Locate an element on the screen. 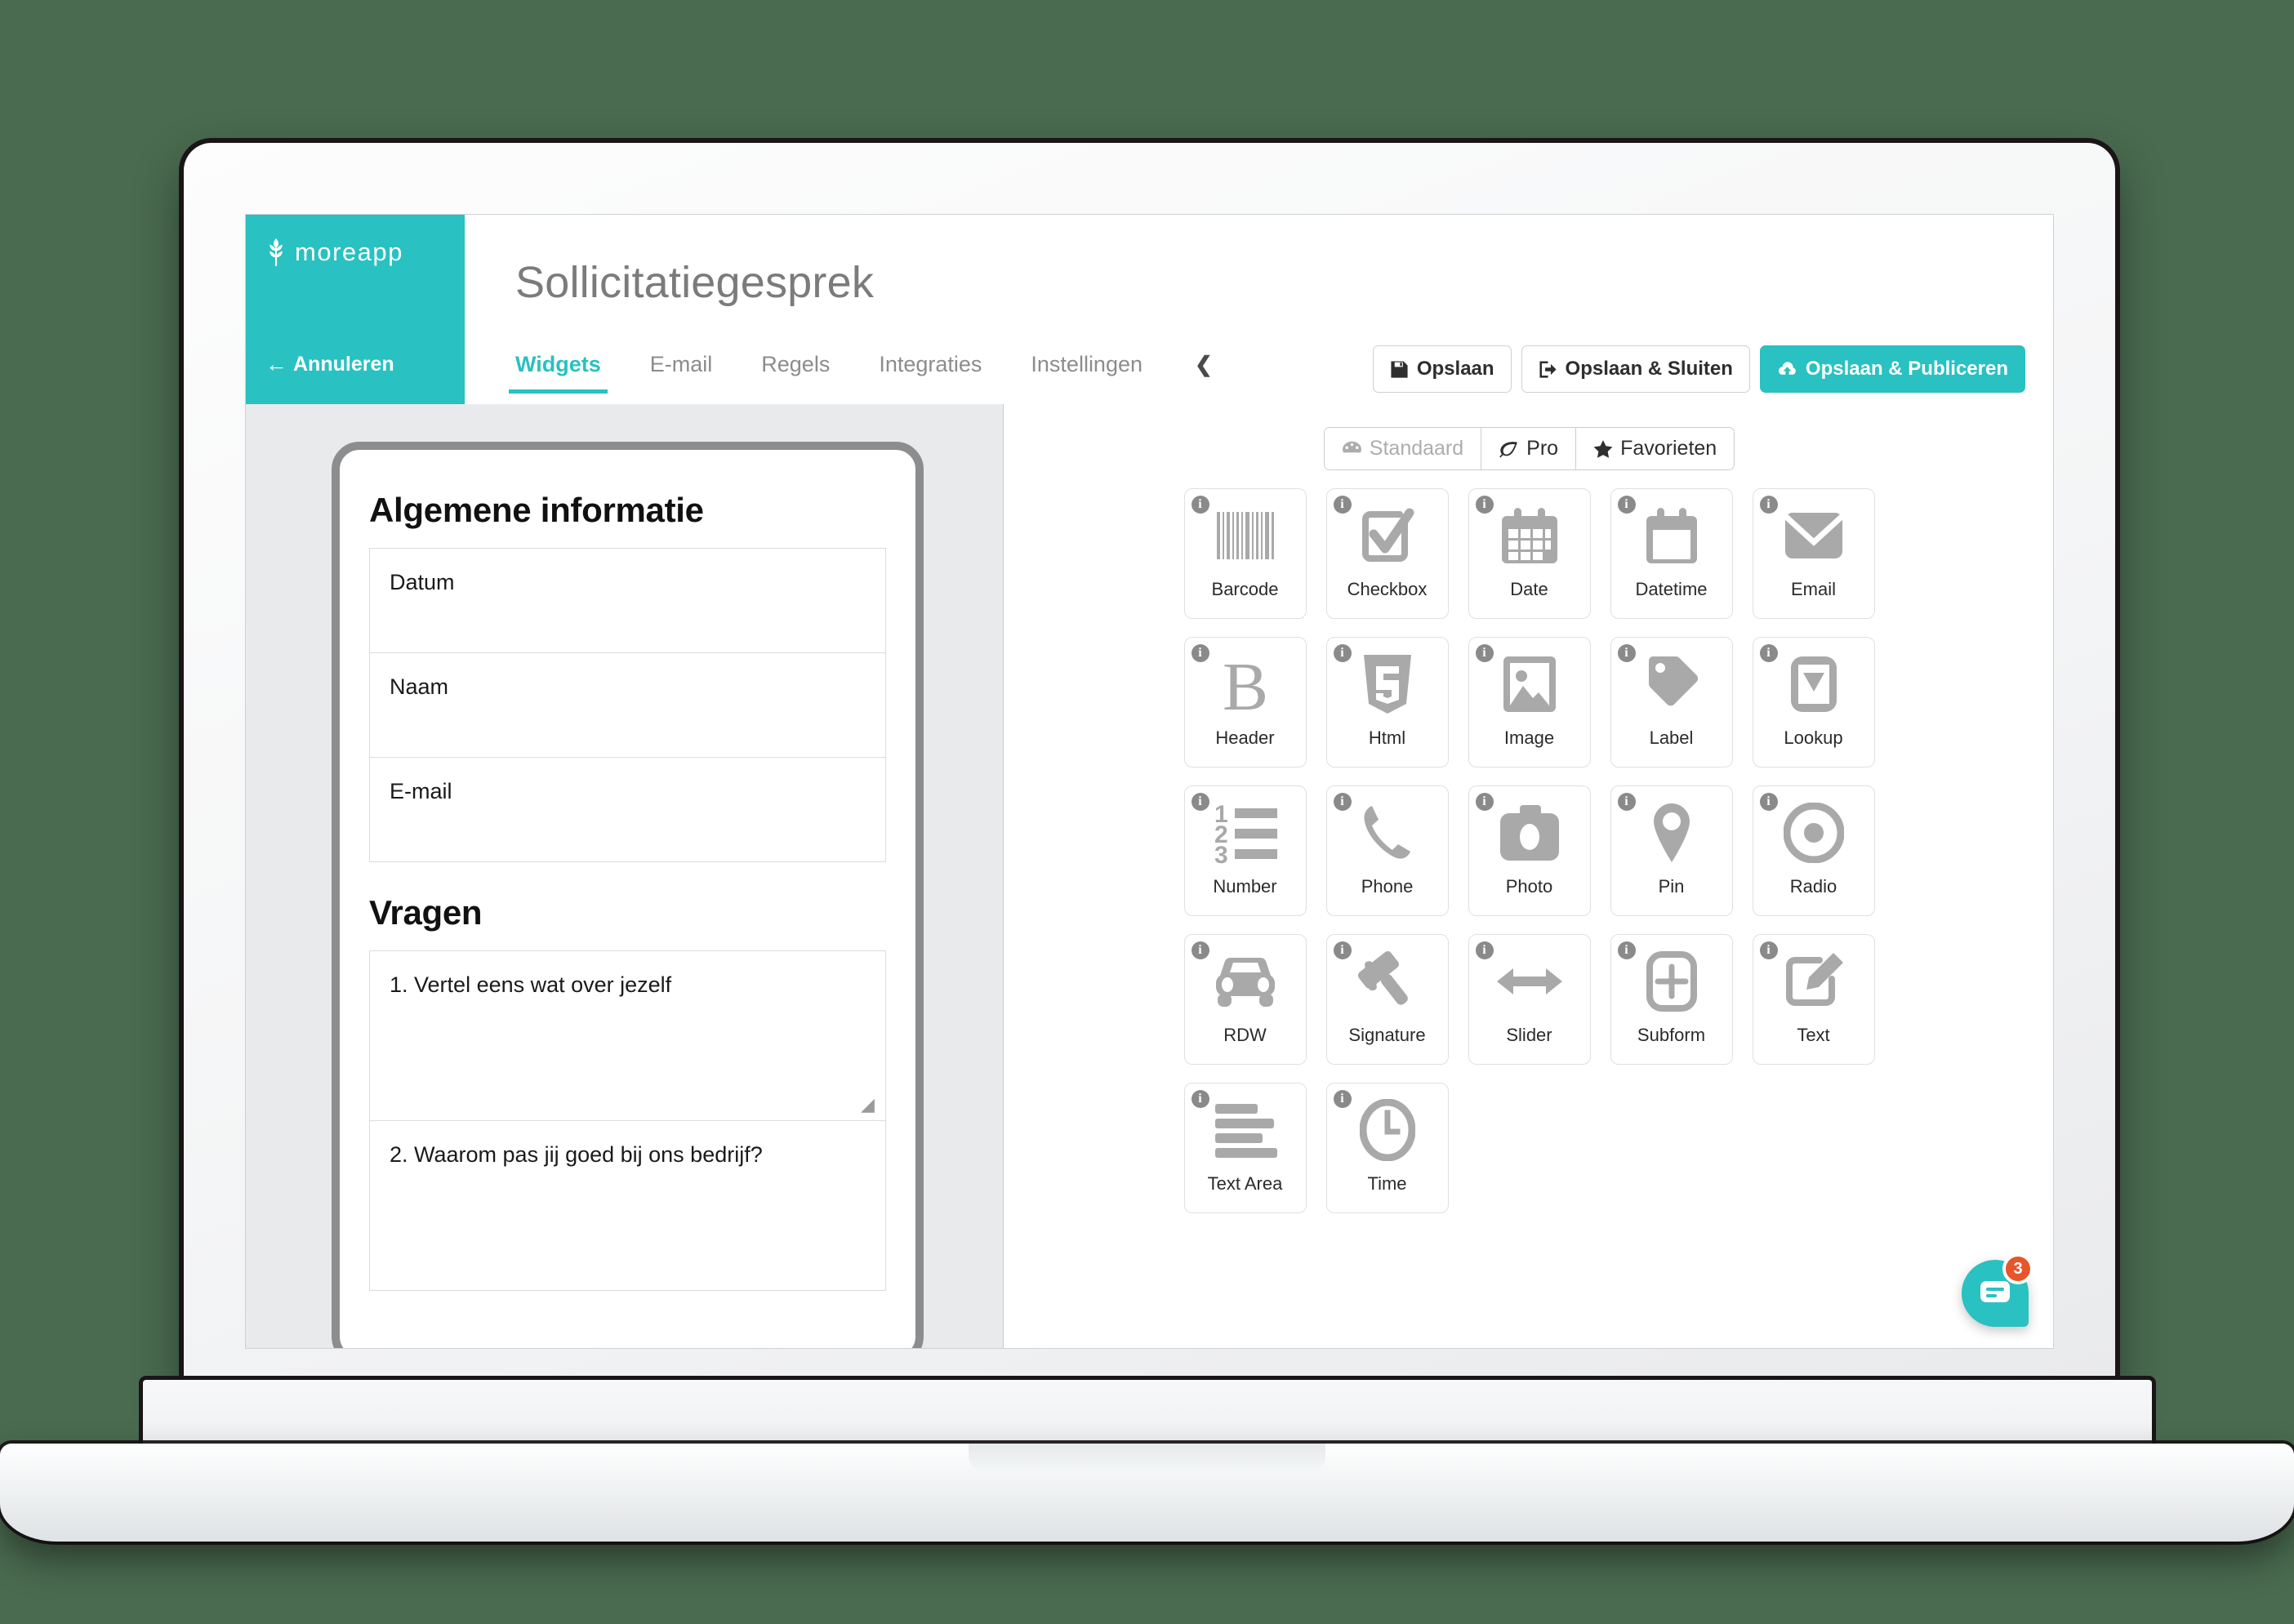 The image size is (2294, 1624). phone-icon is located at coordinates (1387, 833).